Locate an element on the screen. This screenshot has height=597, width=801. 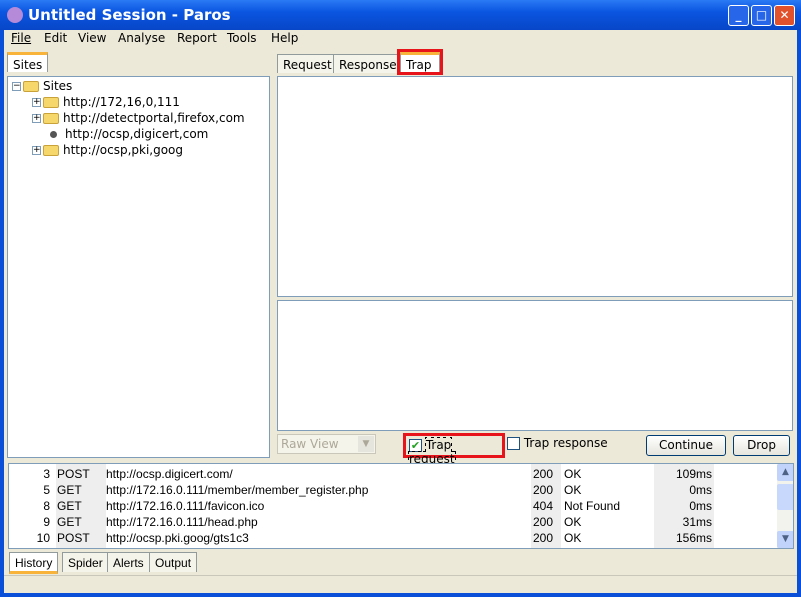
maximize-button: □ is located at coordinates (761, 15).